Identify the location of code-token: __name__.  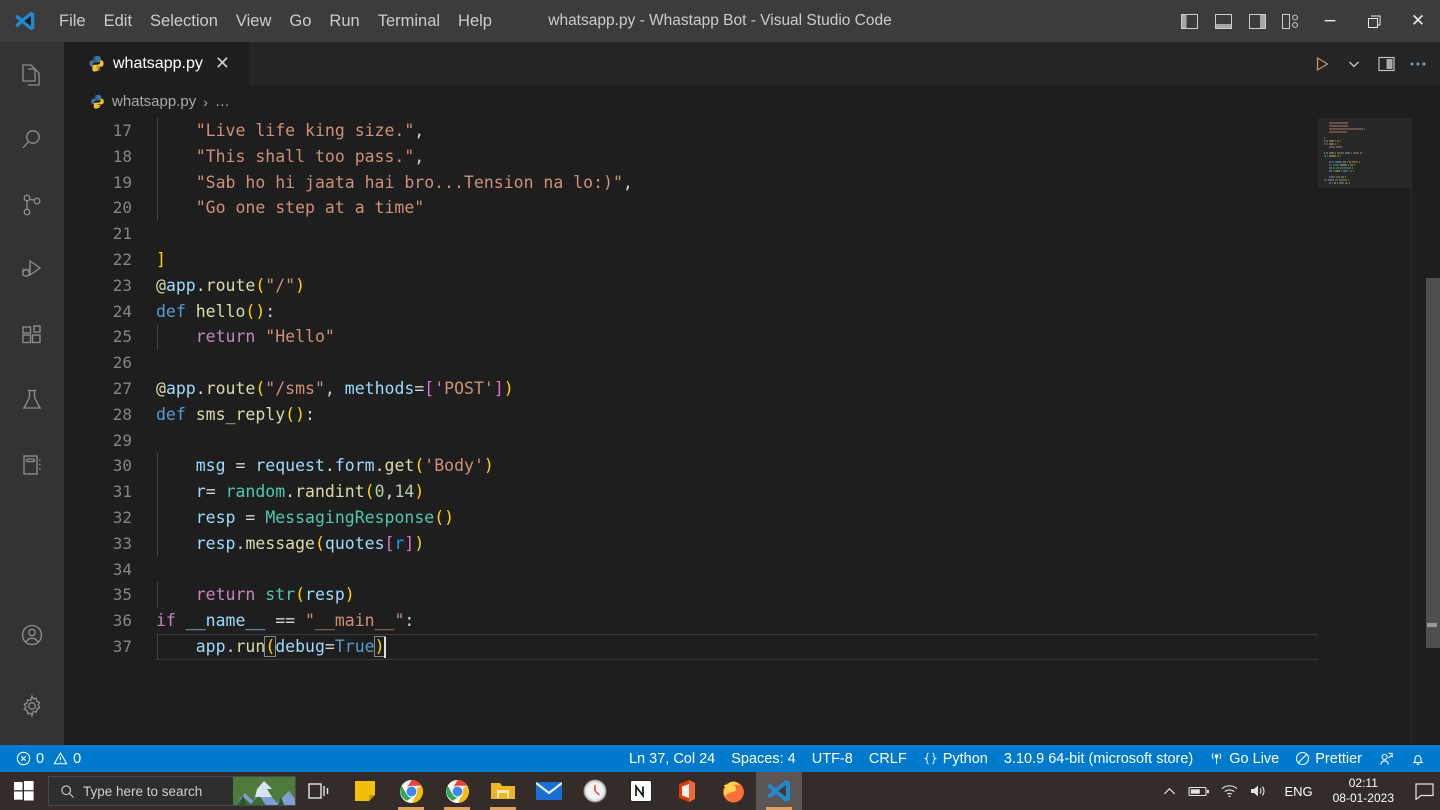
(225, 621).